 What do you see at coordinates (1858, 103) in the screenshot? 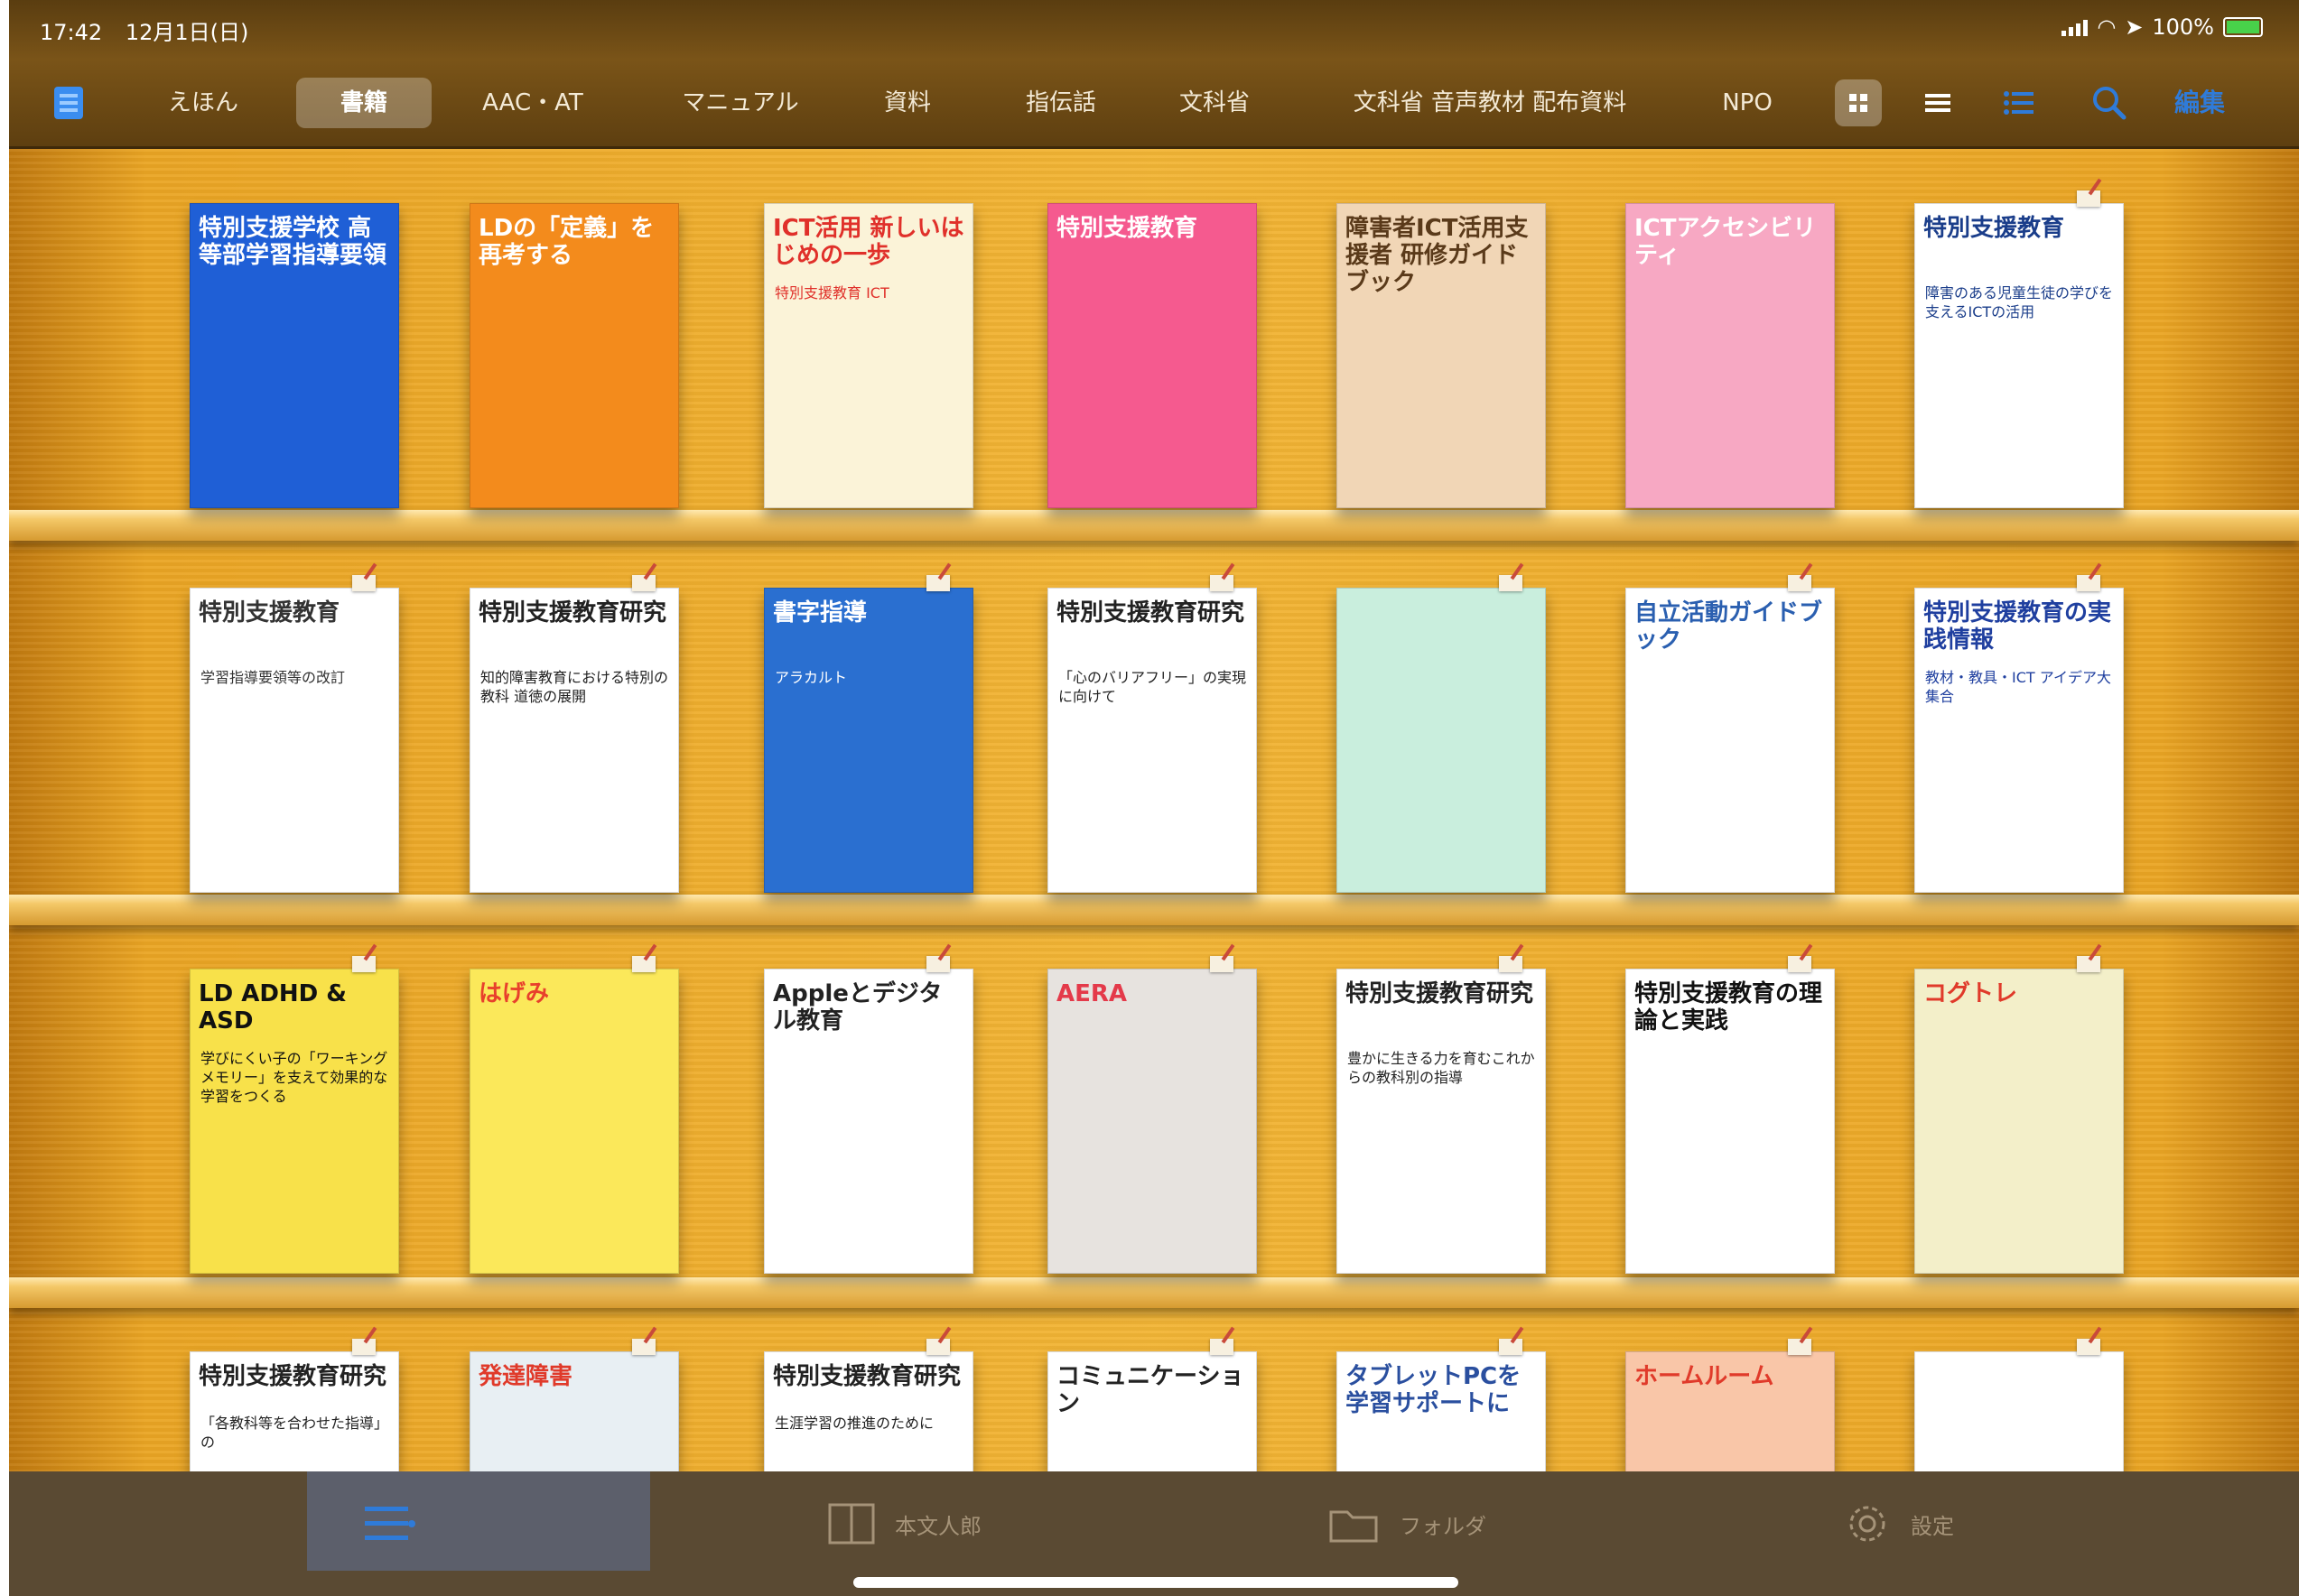
I see `grid-view-icon` at bounding box center [1858, 103].